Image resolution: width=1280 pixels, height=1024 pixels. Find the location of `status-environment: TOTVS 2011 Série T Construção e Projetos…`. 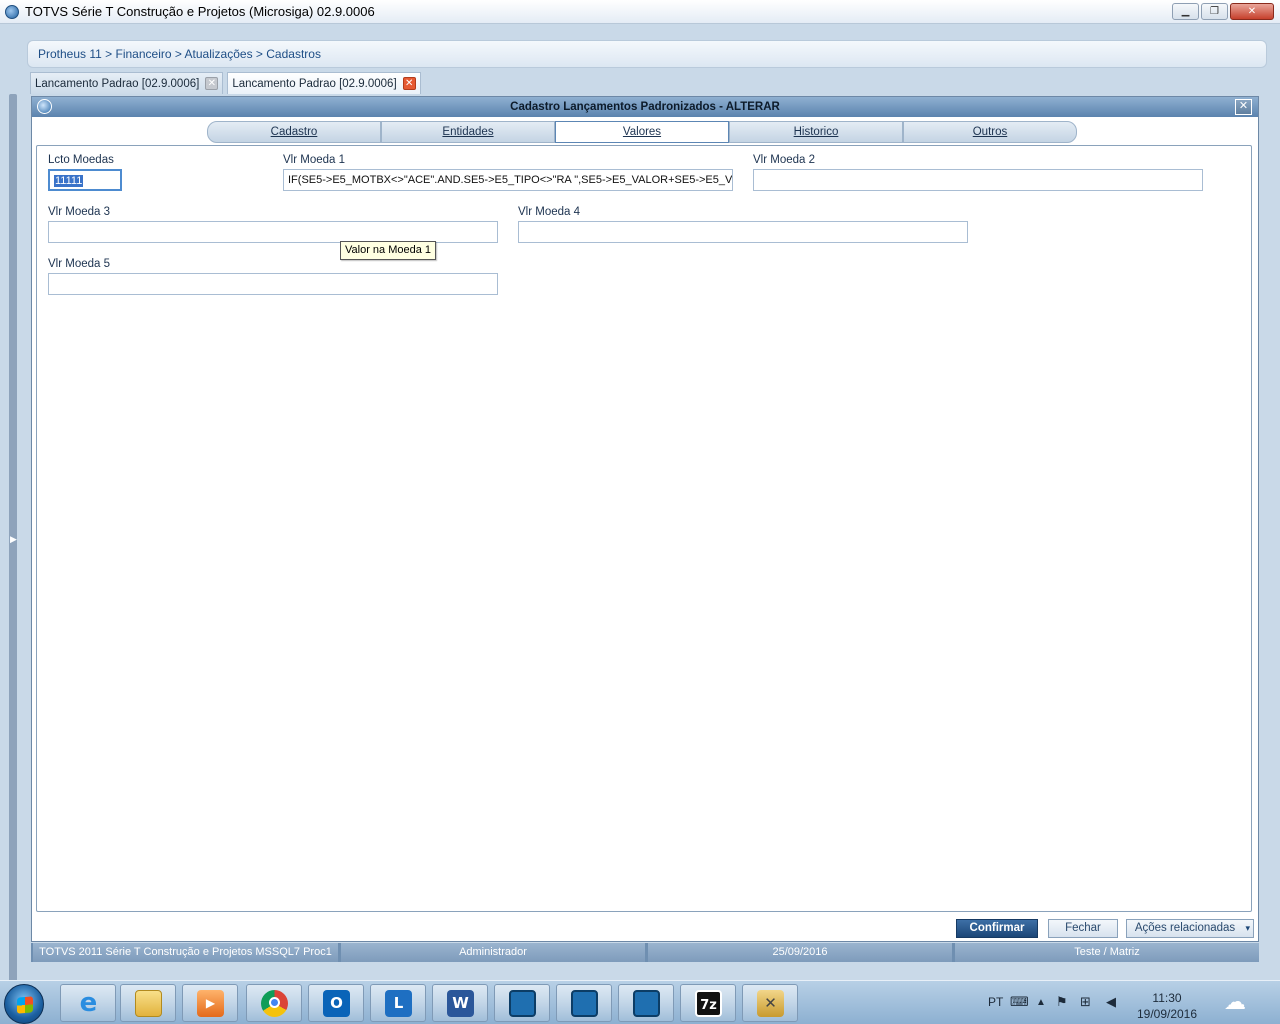

status-environment: TOTVS 2011 Série T Construção e Projetos… is located at coordinates (185, 952).